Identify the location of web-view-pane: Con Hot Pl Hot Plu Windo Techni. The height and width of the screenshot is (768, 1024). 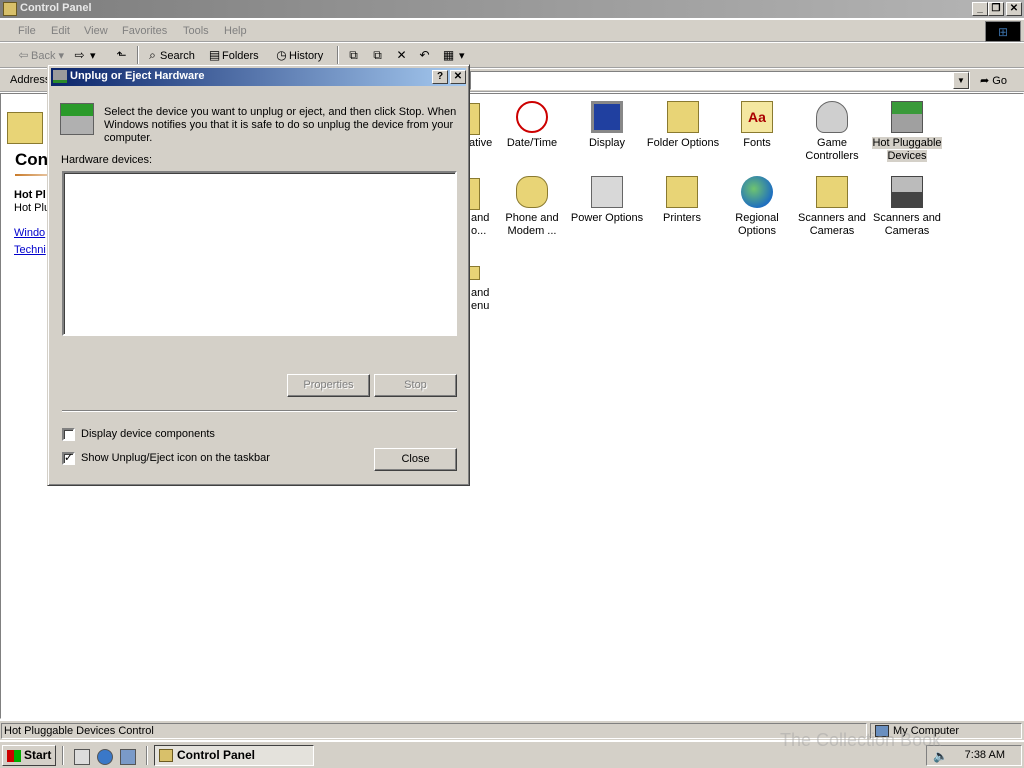
(25, 404).